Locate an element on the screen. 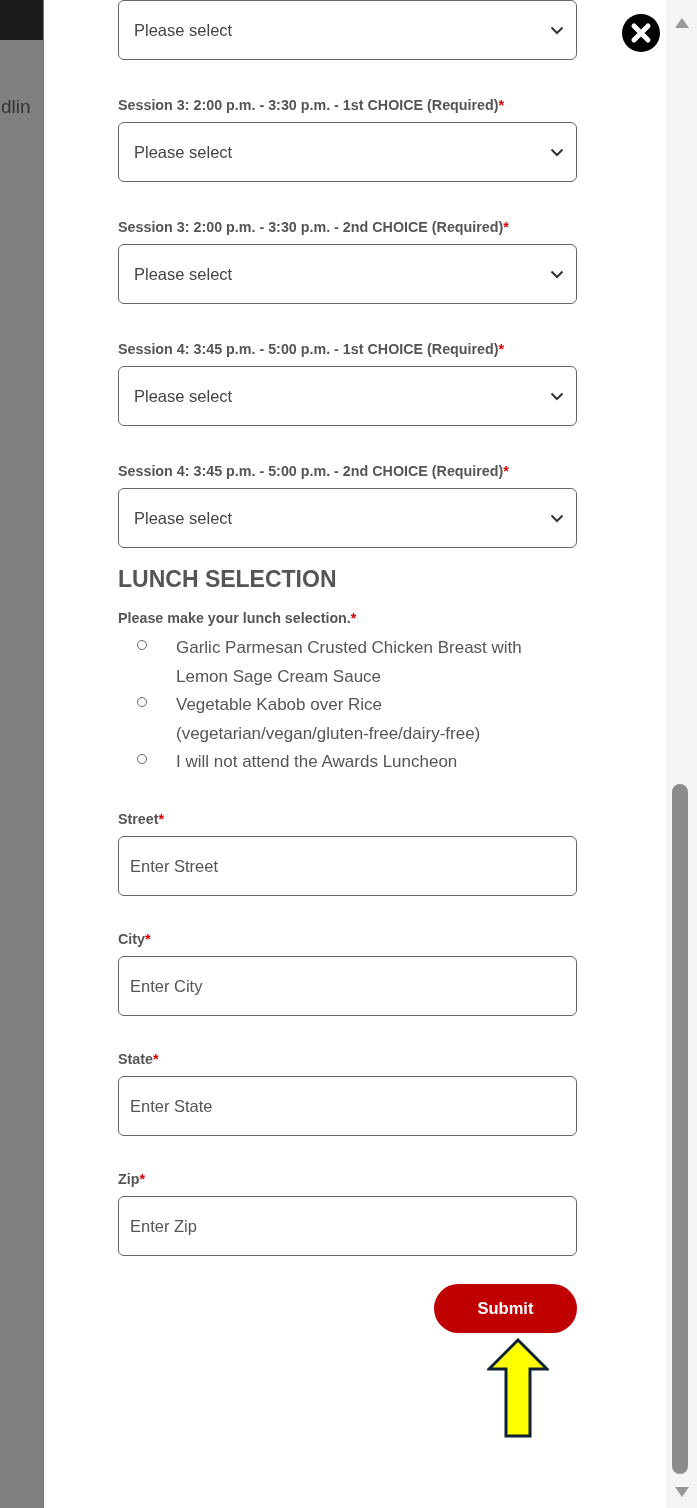  field-label: Session 4: 3:45 p.m. - 5:00 p.m. - 1st CHOICE (Required)* is located at coordinates (312, 349).